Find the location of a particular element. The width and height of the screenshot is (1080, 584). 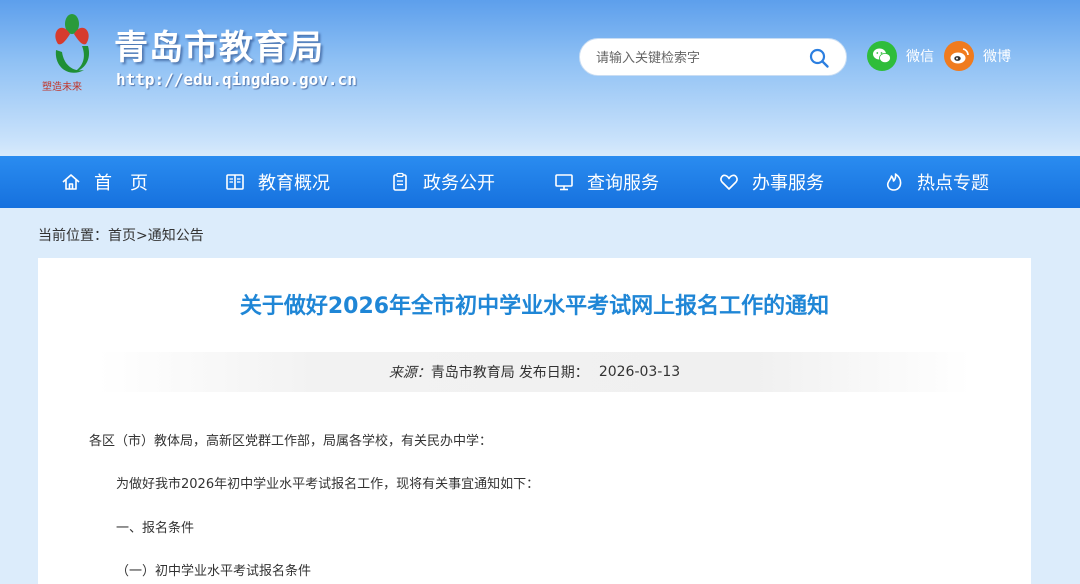

article-title: 关于做好2026年全市初中学业水平考试网上报名工作的通知 is located at coordinates (534, 306).